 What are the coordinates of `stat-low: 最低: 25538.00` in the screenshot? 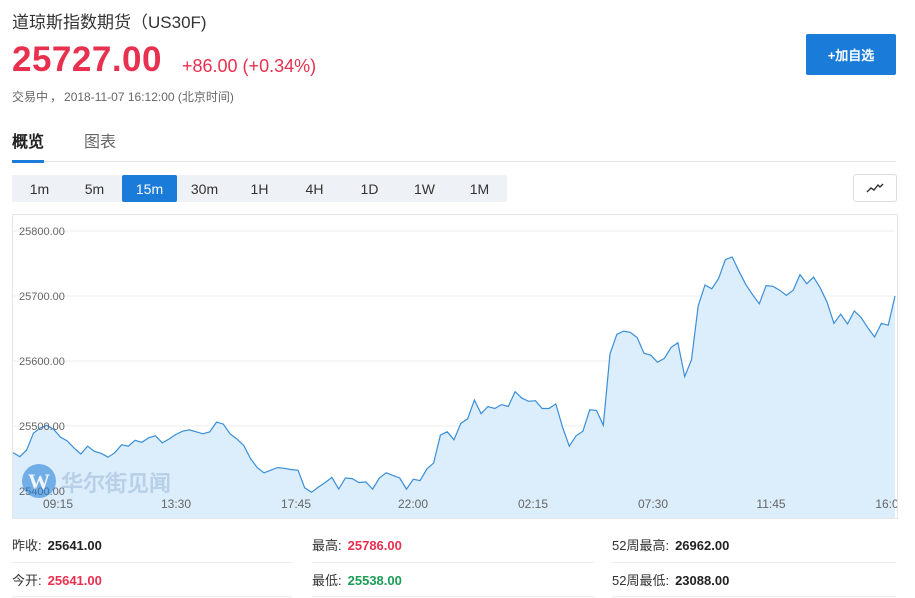 It's located at (357, 579).